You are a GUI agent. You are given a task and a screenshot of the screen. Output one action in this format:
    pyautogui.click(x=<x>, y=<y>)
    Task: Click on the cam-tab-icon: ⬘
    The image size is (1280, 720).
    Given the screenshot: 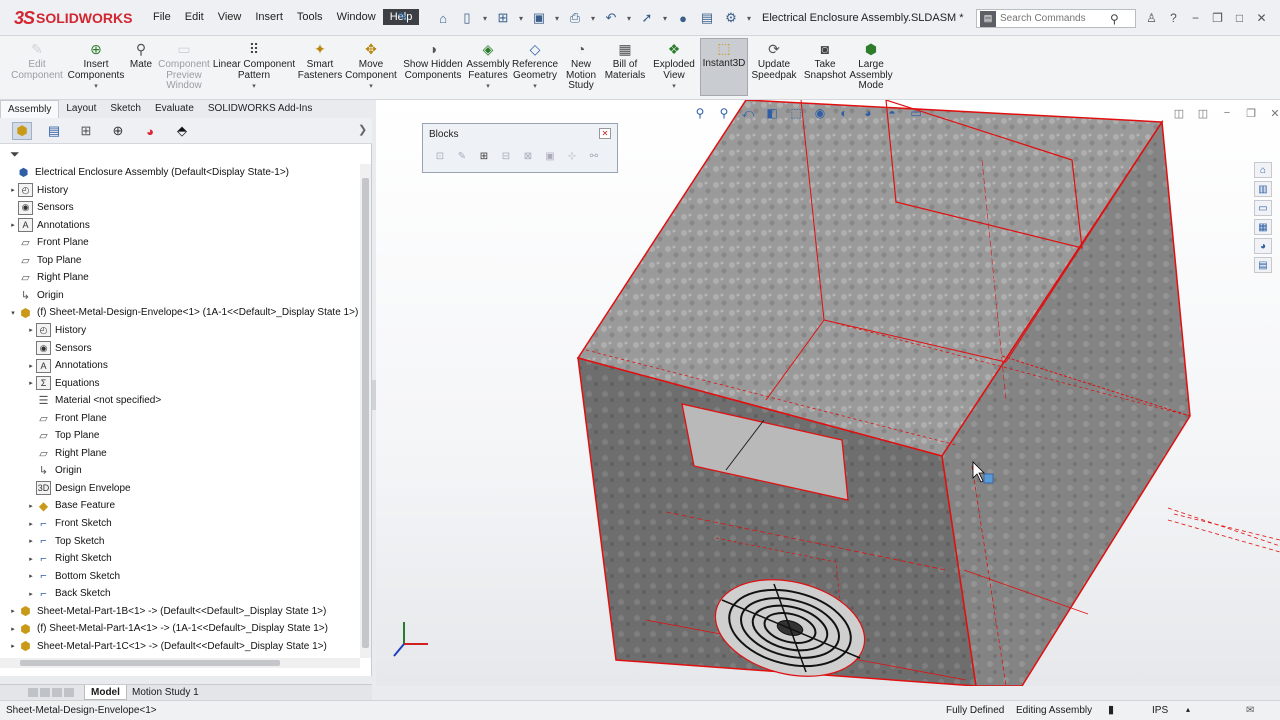 What is the action you would take?
    pyautogui.click(x=182, y=131)
    